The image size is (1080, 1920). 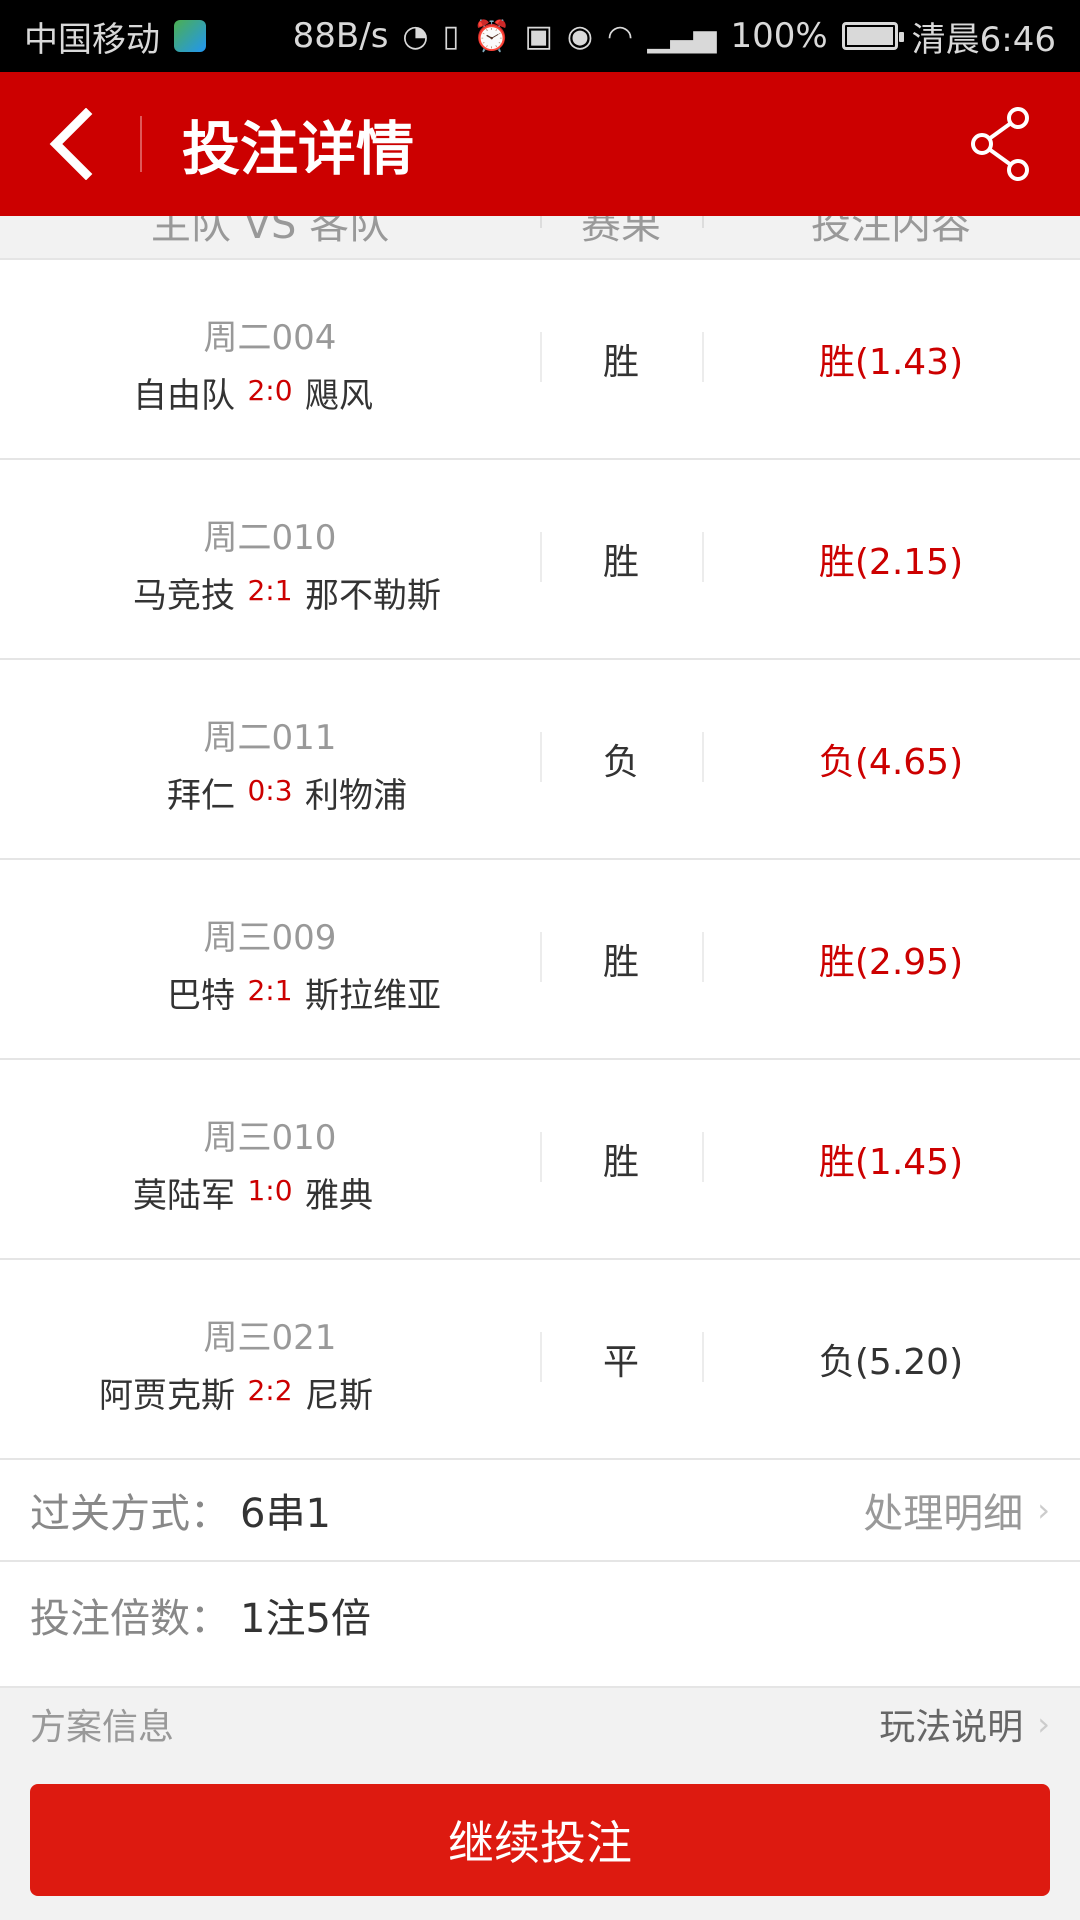 I want to click on bet-content: 胜(2.15), so click(x=891, y=562).